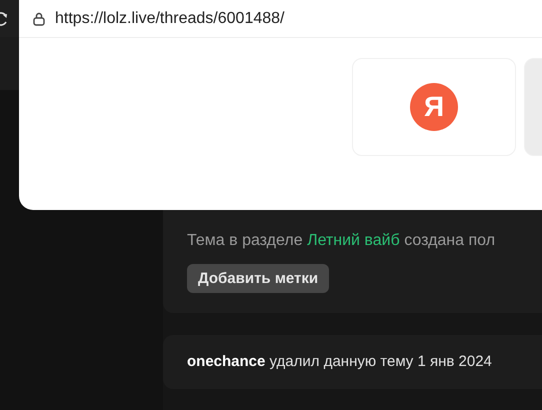 The image size is (542, 410). Describe the element at coordinates (339, 361) in the screenshot. I see `deleted-notice: onechance удалил данную тему 1 янв 2024` at that location.